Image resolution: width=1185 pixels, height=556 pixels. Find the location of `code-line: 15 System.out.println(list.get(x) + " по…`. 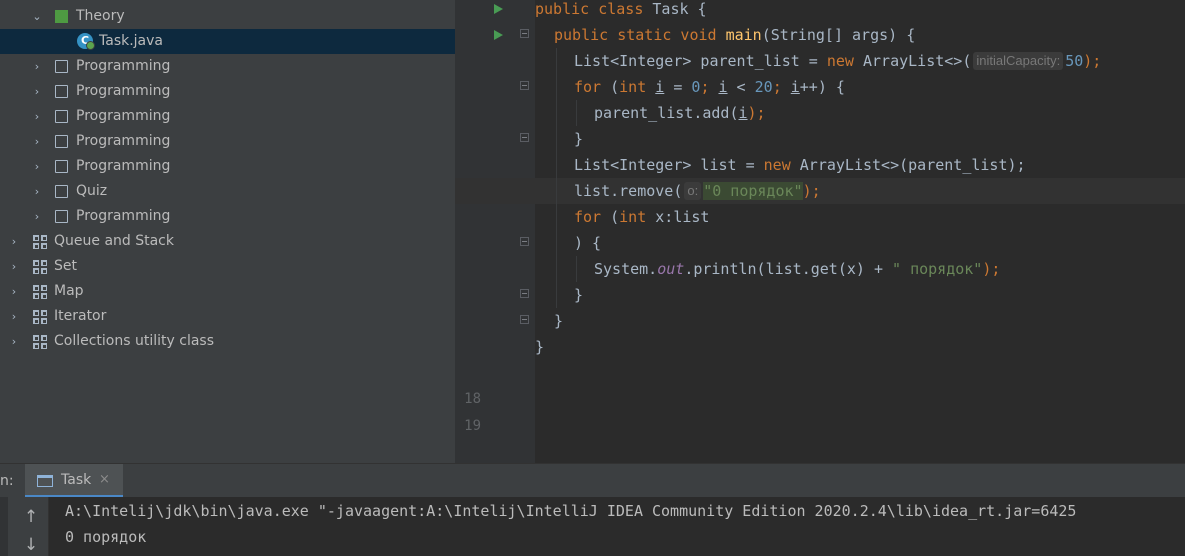

code-line: 15 System.out.println(list.get(x) + " по… is located at coordinates (820, 292).